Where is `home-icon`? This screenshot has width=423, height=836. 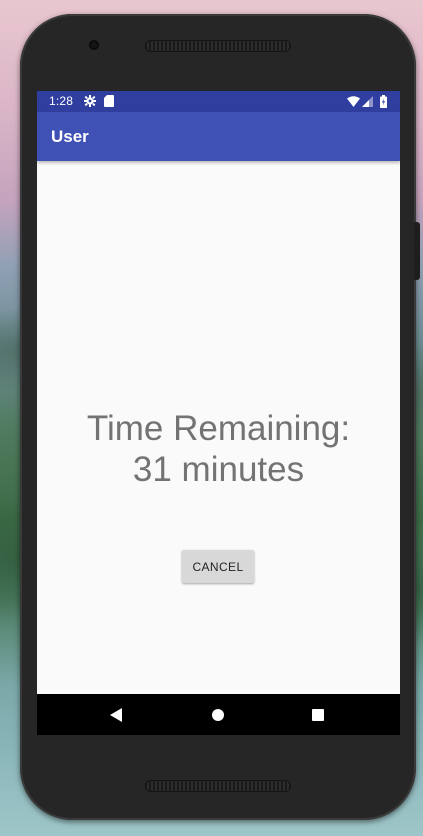
home-icon is located at coordinates (218, 715).